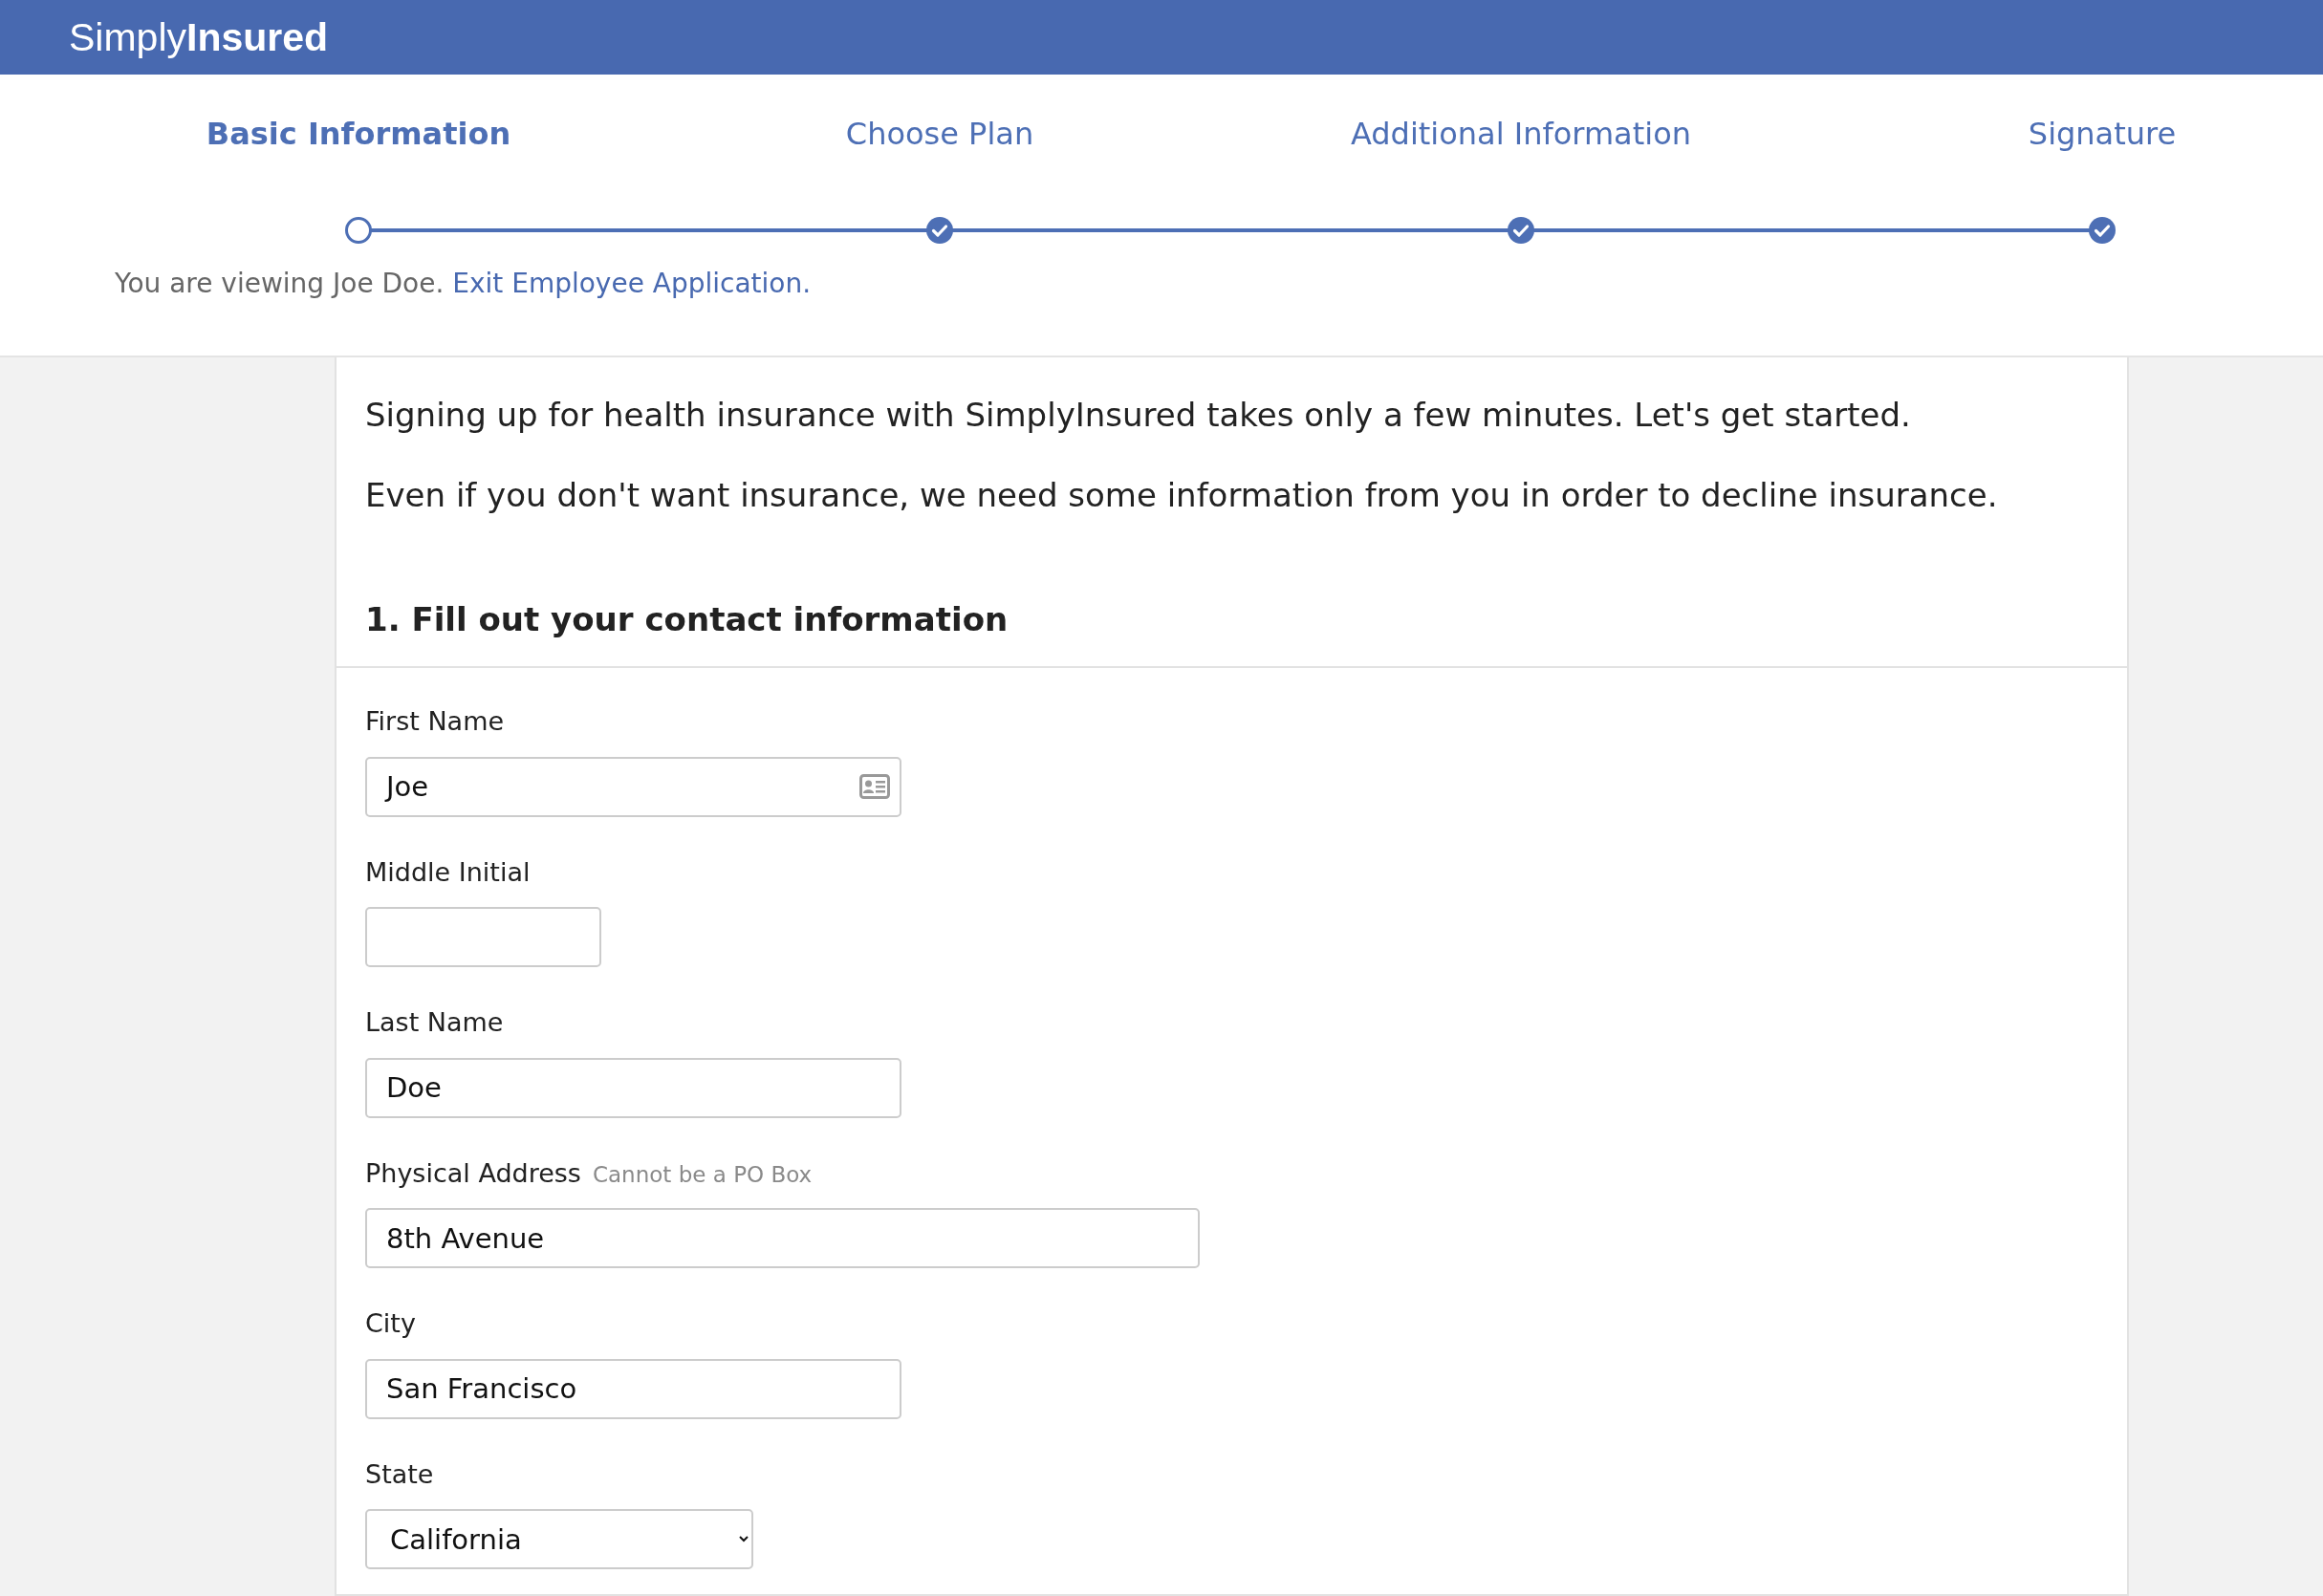 This screenshot has width=2323, height=1596. Describe the element at coordinates (874, 786) in the screenshot. I see `contact-card-icon` at that location.